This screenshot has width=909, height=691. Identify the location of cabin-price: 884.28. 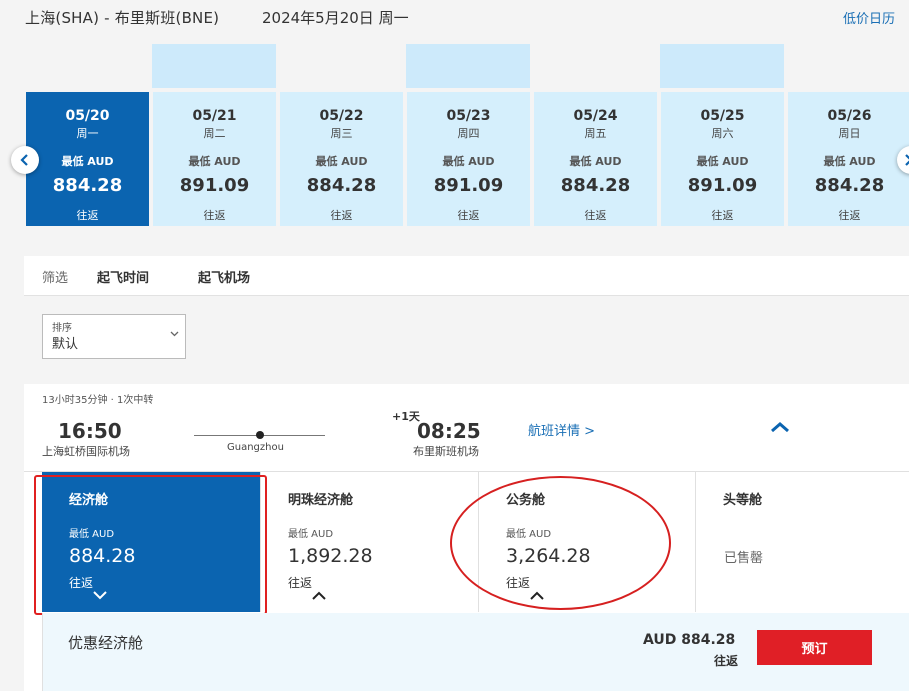
(102, 556).